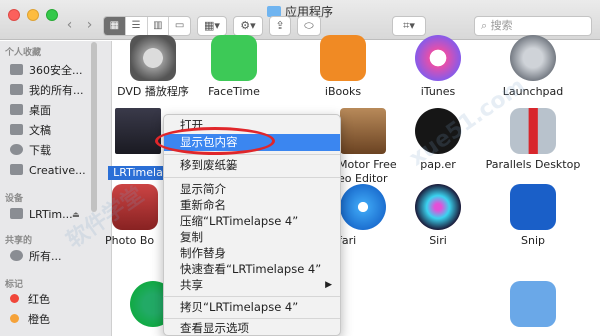  I want to click on document-icon, so click(16, 129).